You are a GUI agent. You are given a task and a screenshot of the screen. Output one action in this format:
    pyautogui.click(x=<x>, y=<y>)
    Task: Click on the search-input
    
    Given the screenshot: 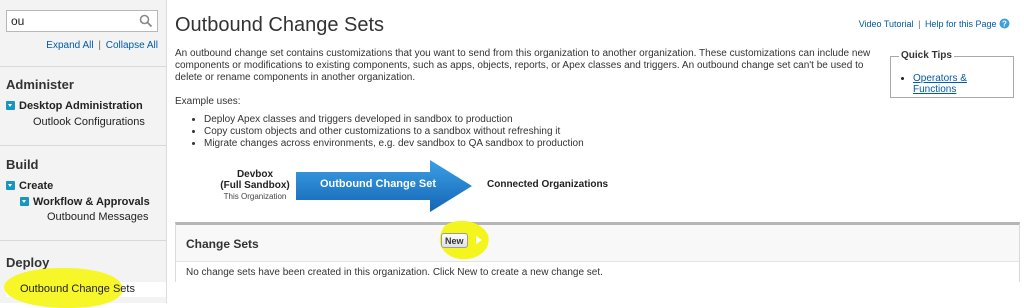 What is the action you would take?
    pyautogui.click(x=71, y=21)
    